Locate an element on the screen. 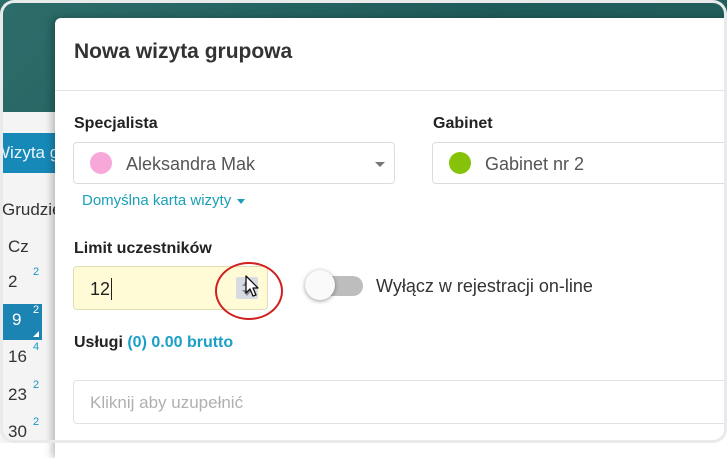 The image size is (727, 458). specialist-value: Aleksandra Mak is located at coordinates (191, 164).